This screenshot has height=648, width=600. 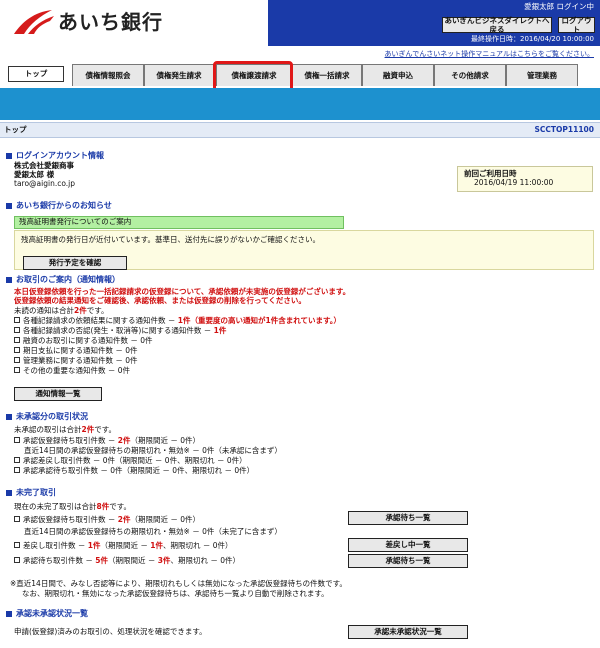 What do you see at coordinates (58, 394) in the screenshot?
I see `notice-list-button: 通知情報一覧` at bounding box center [58, 394].